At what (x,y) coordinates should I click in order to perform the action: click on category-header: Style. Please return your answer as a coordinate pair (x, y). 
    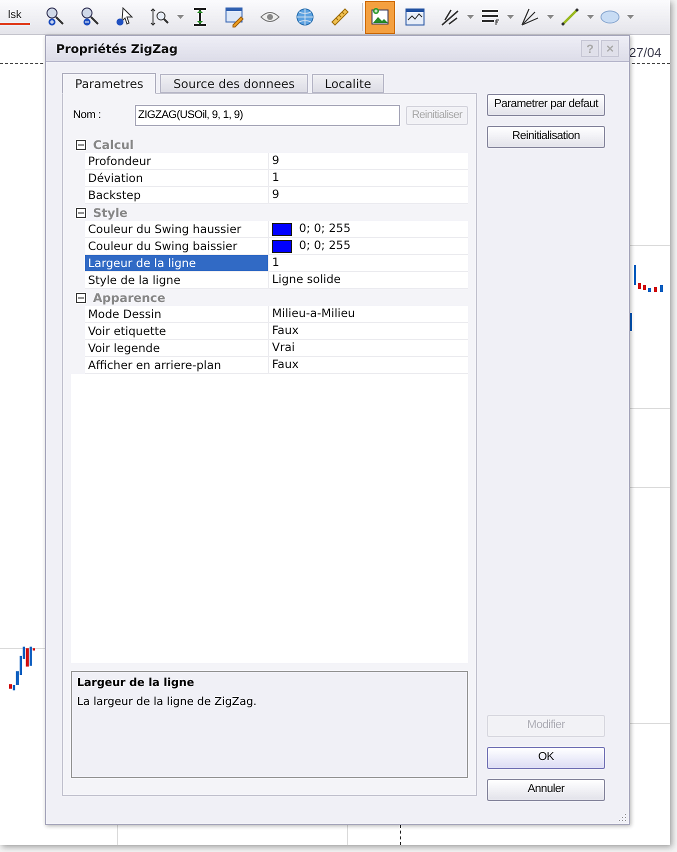
    Looking at the image, I should click on (110, 213).